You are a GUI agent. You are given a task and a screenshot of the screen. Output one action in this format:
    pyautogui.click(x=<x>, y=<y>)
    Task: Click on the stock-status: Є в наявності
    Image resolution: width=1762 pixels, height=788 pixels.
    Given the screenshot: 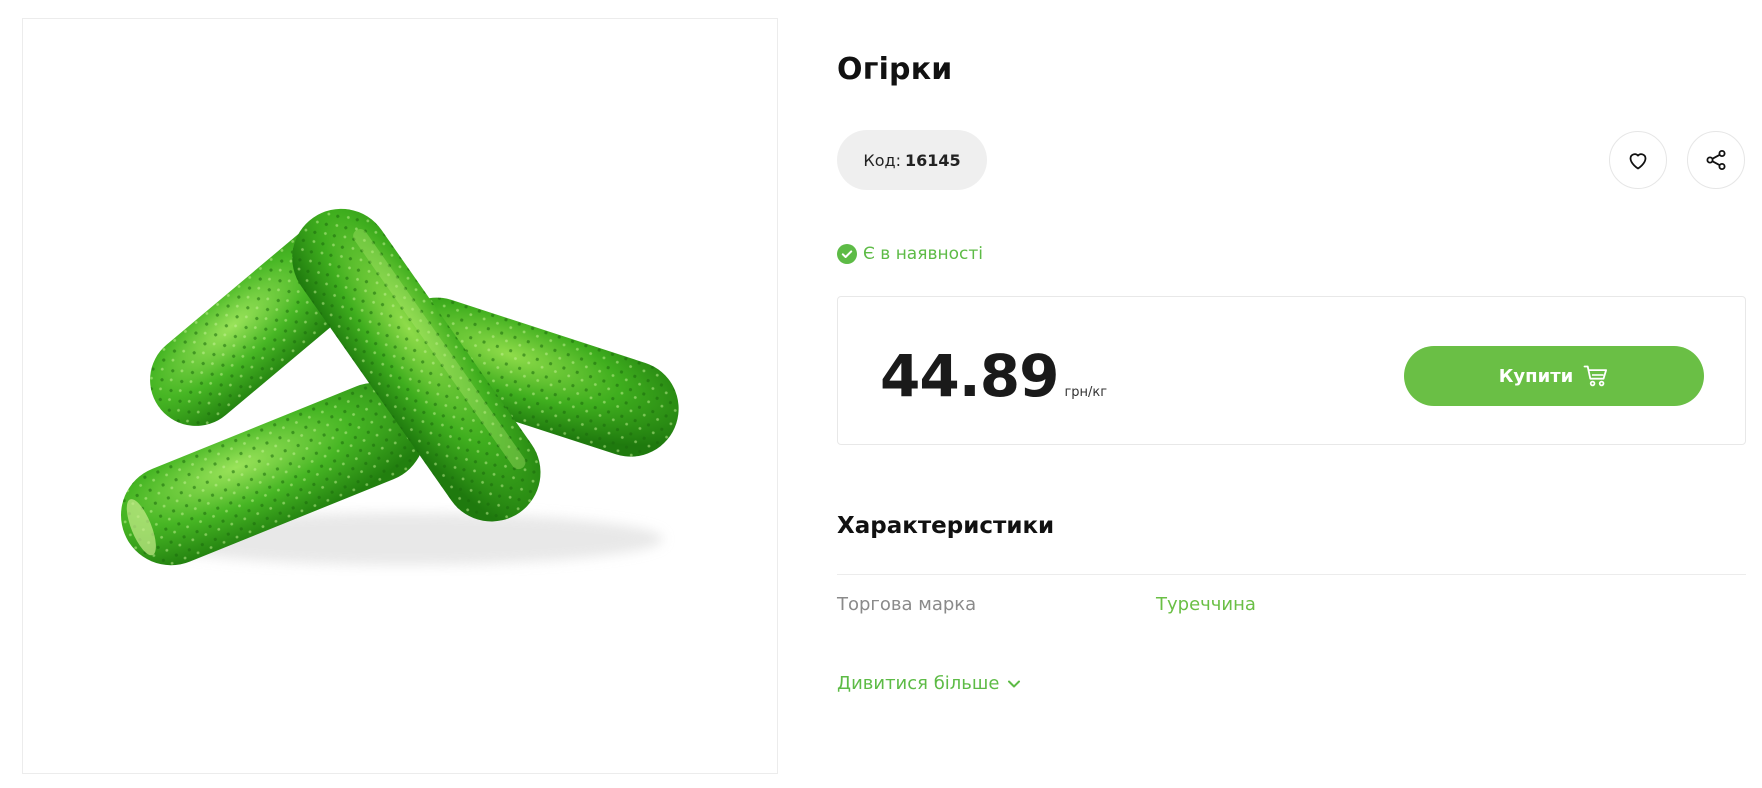 What is the action you would take?
    pyautogui.click(x=910, y=254)
    